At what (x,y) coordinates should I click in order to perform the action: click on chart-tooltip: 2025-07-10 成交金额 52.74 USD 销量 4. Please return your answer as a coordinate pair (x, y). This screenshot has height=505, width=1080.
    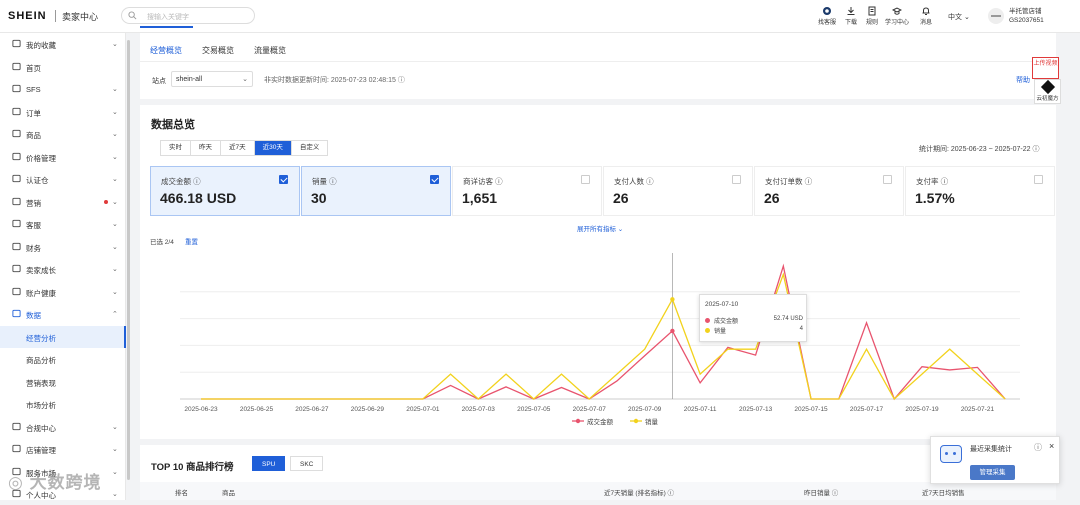
    Looking at the image, I should click on (753, 318).